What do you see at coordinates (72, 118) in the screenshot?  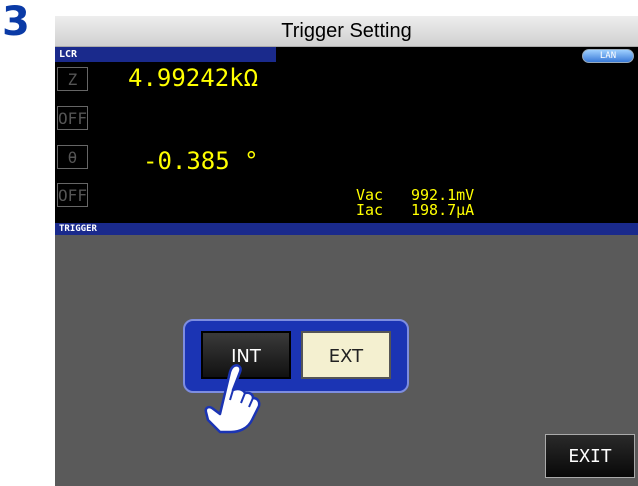 I see `param2-box: OFF` at bounding box center [72, 118].